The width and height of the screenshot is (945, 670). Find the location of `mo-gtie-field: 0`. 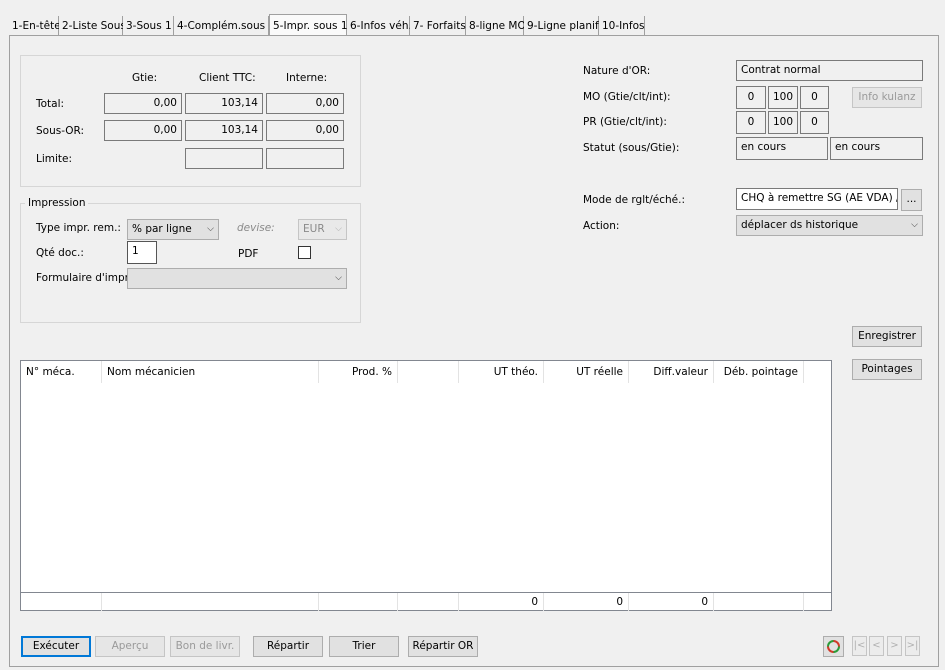

mo-gtie-field: 0 is located at coordinates (751, 97).